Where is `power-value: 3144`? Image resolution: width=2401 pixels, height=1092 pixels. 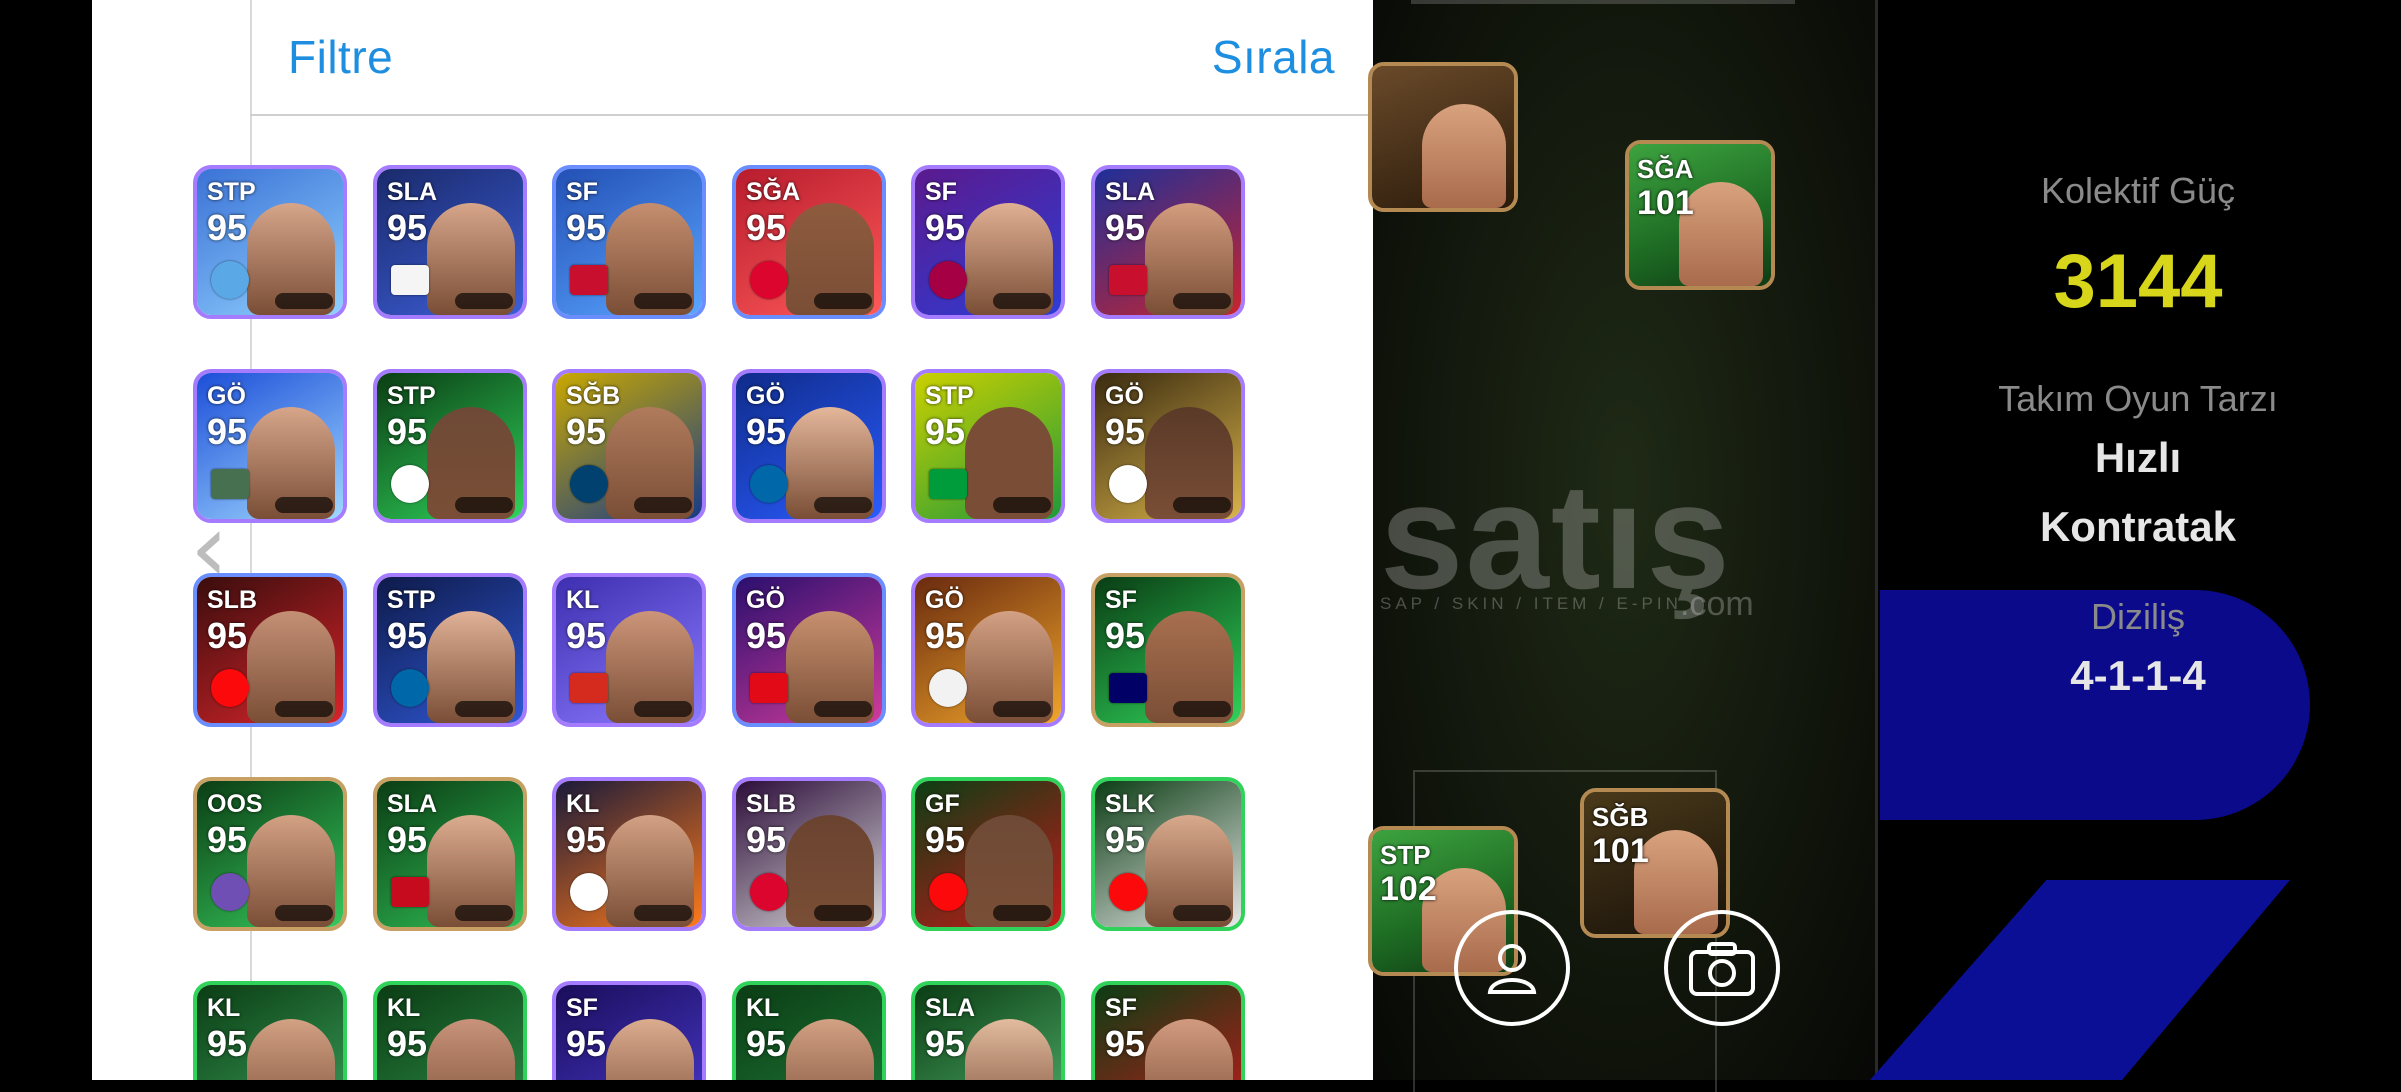
power-value: 3144 is located at coordinates (2138, 281).